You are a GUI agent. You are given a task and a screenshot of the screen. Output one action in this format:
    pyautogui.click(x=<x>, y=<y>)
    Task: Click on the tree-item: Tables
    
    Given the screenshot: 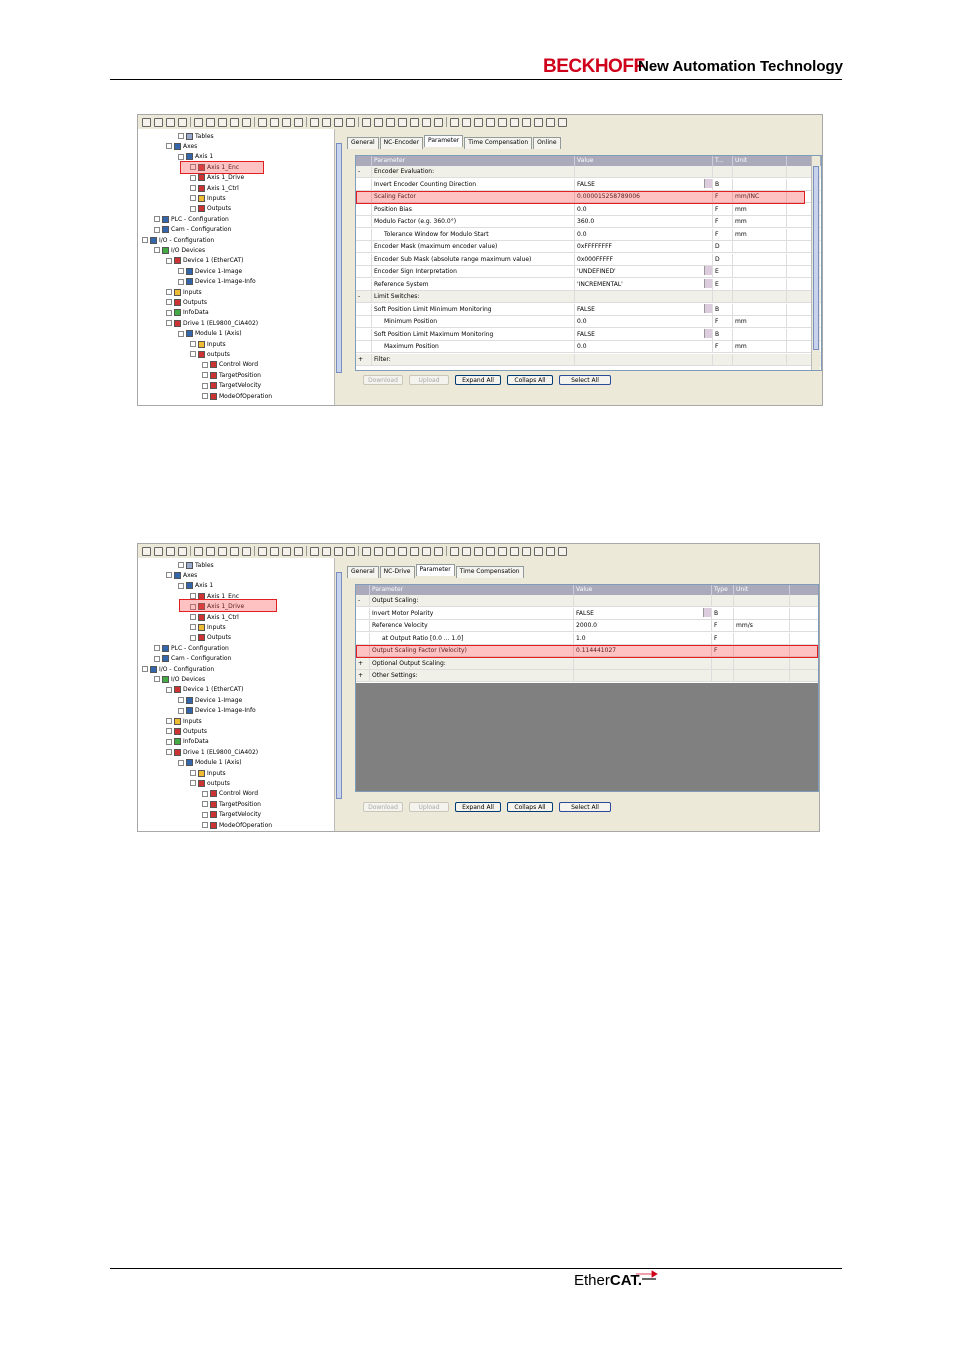 What is the action you would take?
    pyautogui.click(x=196, y=136)
    